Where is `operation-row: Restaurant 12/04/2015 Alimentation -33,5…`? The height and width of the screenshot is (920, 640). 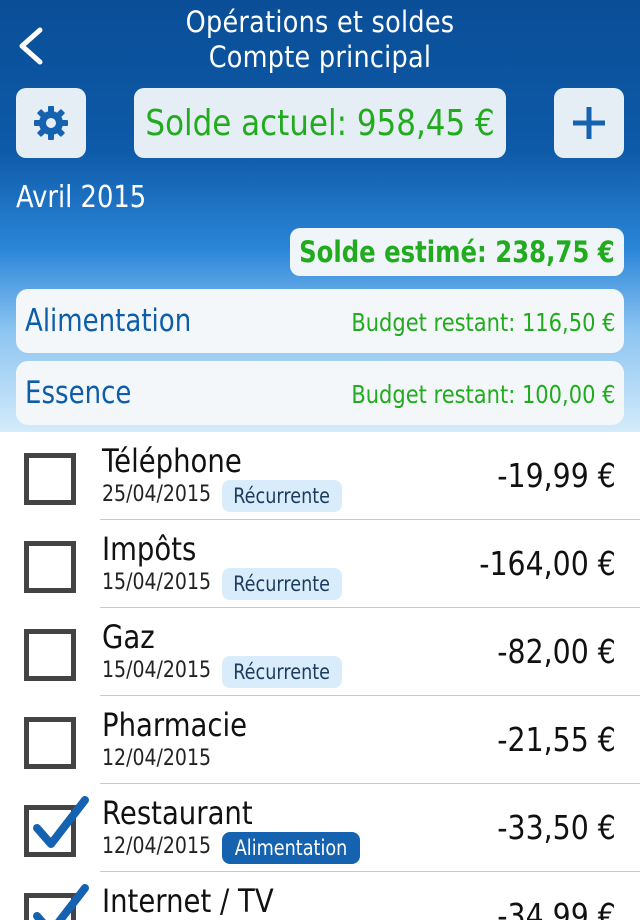
operation-row: Restaurant 12/04/2015 Alimentation -33,5… is located at coordinates (320, 828).